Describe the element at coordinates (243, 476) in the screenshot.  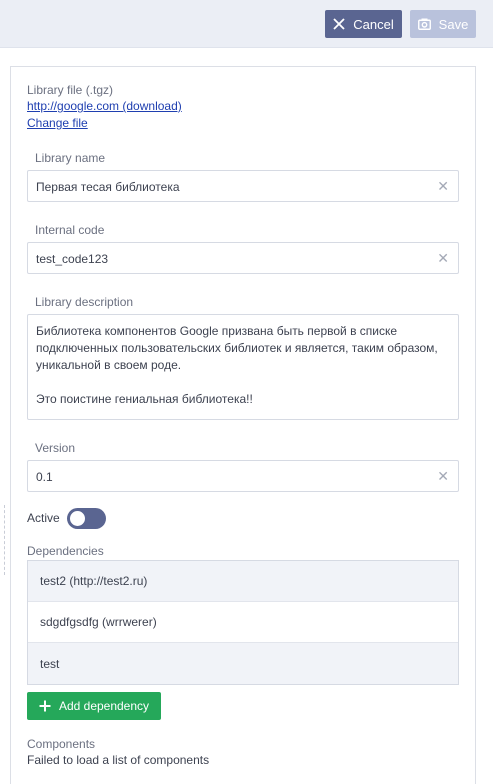
I see `version-input: 0.1 ✕` at that location.